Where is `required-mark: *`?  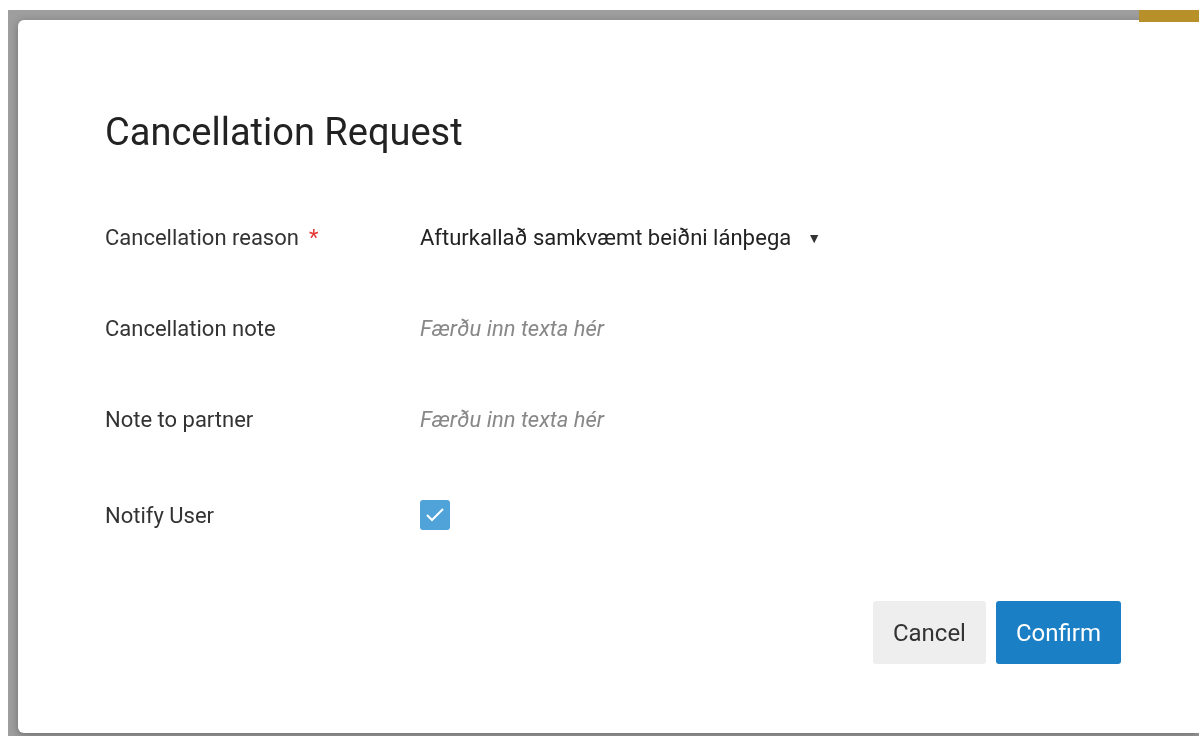 required-mark: * is located at coordinates (313, 237).